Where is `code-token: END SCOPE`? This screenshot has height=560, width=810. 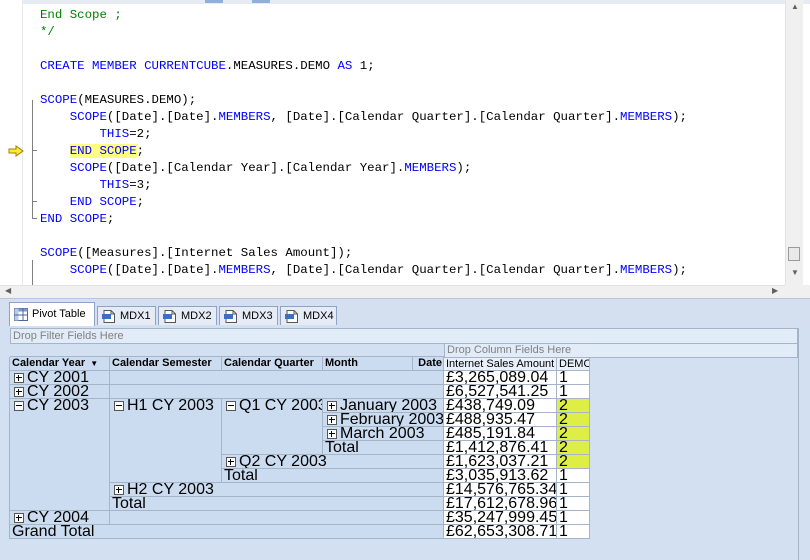 code-token: END SCOPE is located at coordinates (103, 151).